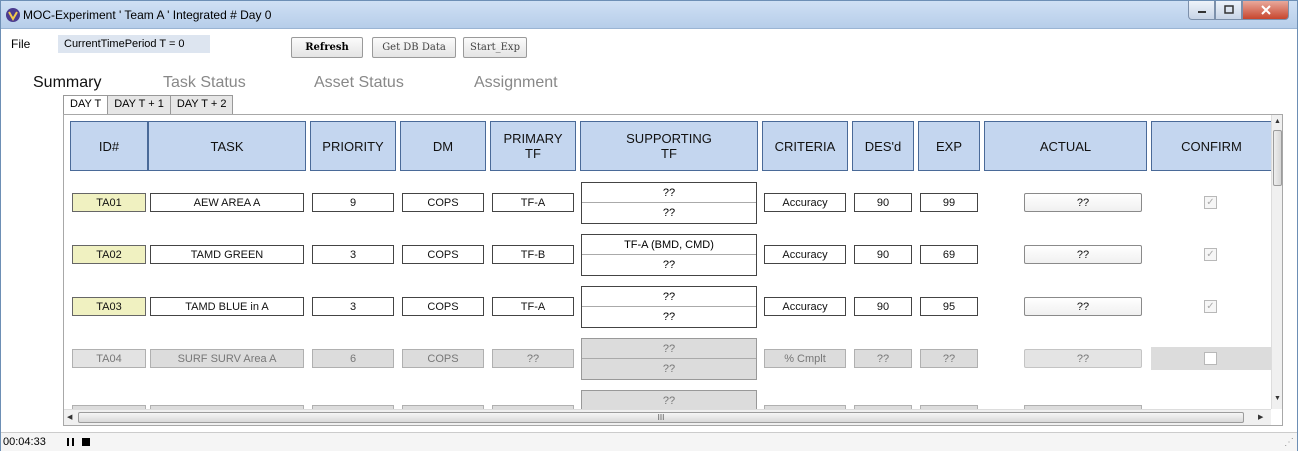 The height and width of the screenshot is (451, 1298). What do you see at coordinates (495, 47) in the screenshot?
I see `start-exp-button: Start_Exp` at bounding box center [495, 47].